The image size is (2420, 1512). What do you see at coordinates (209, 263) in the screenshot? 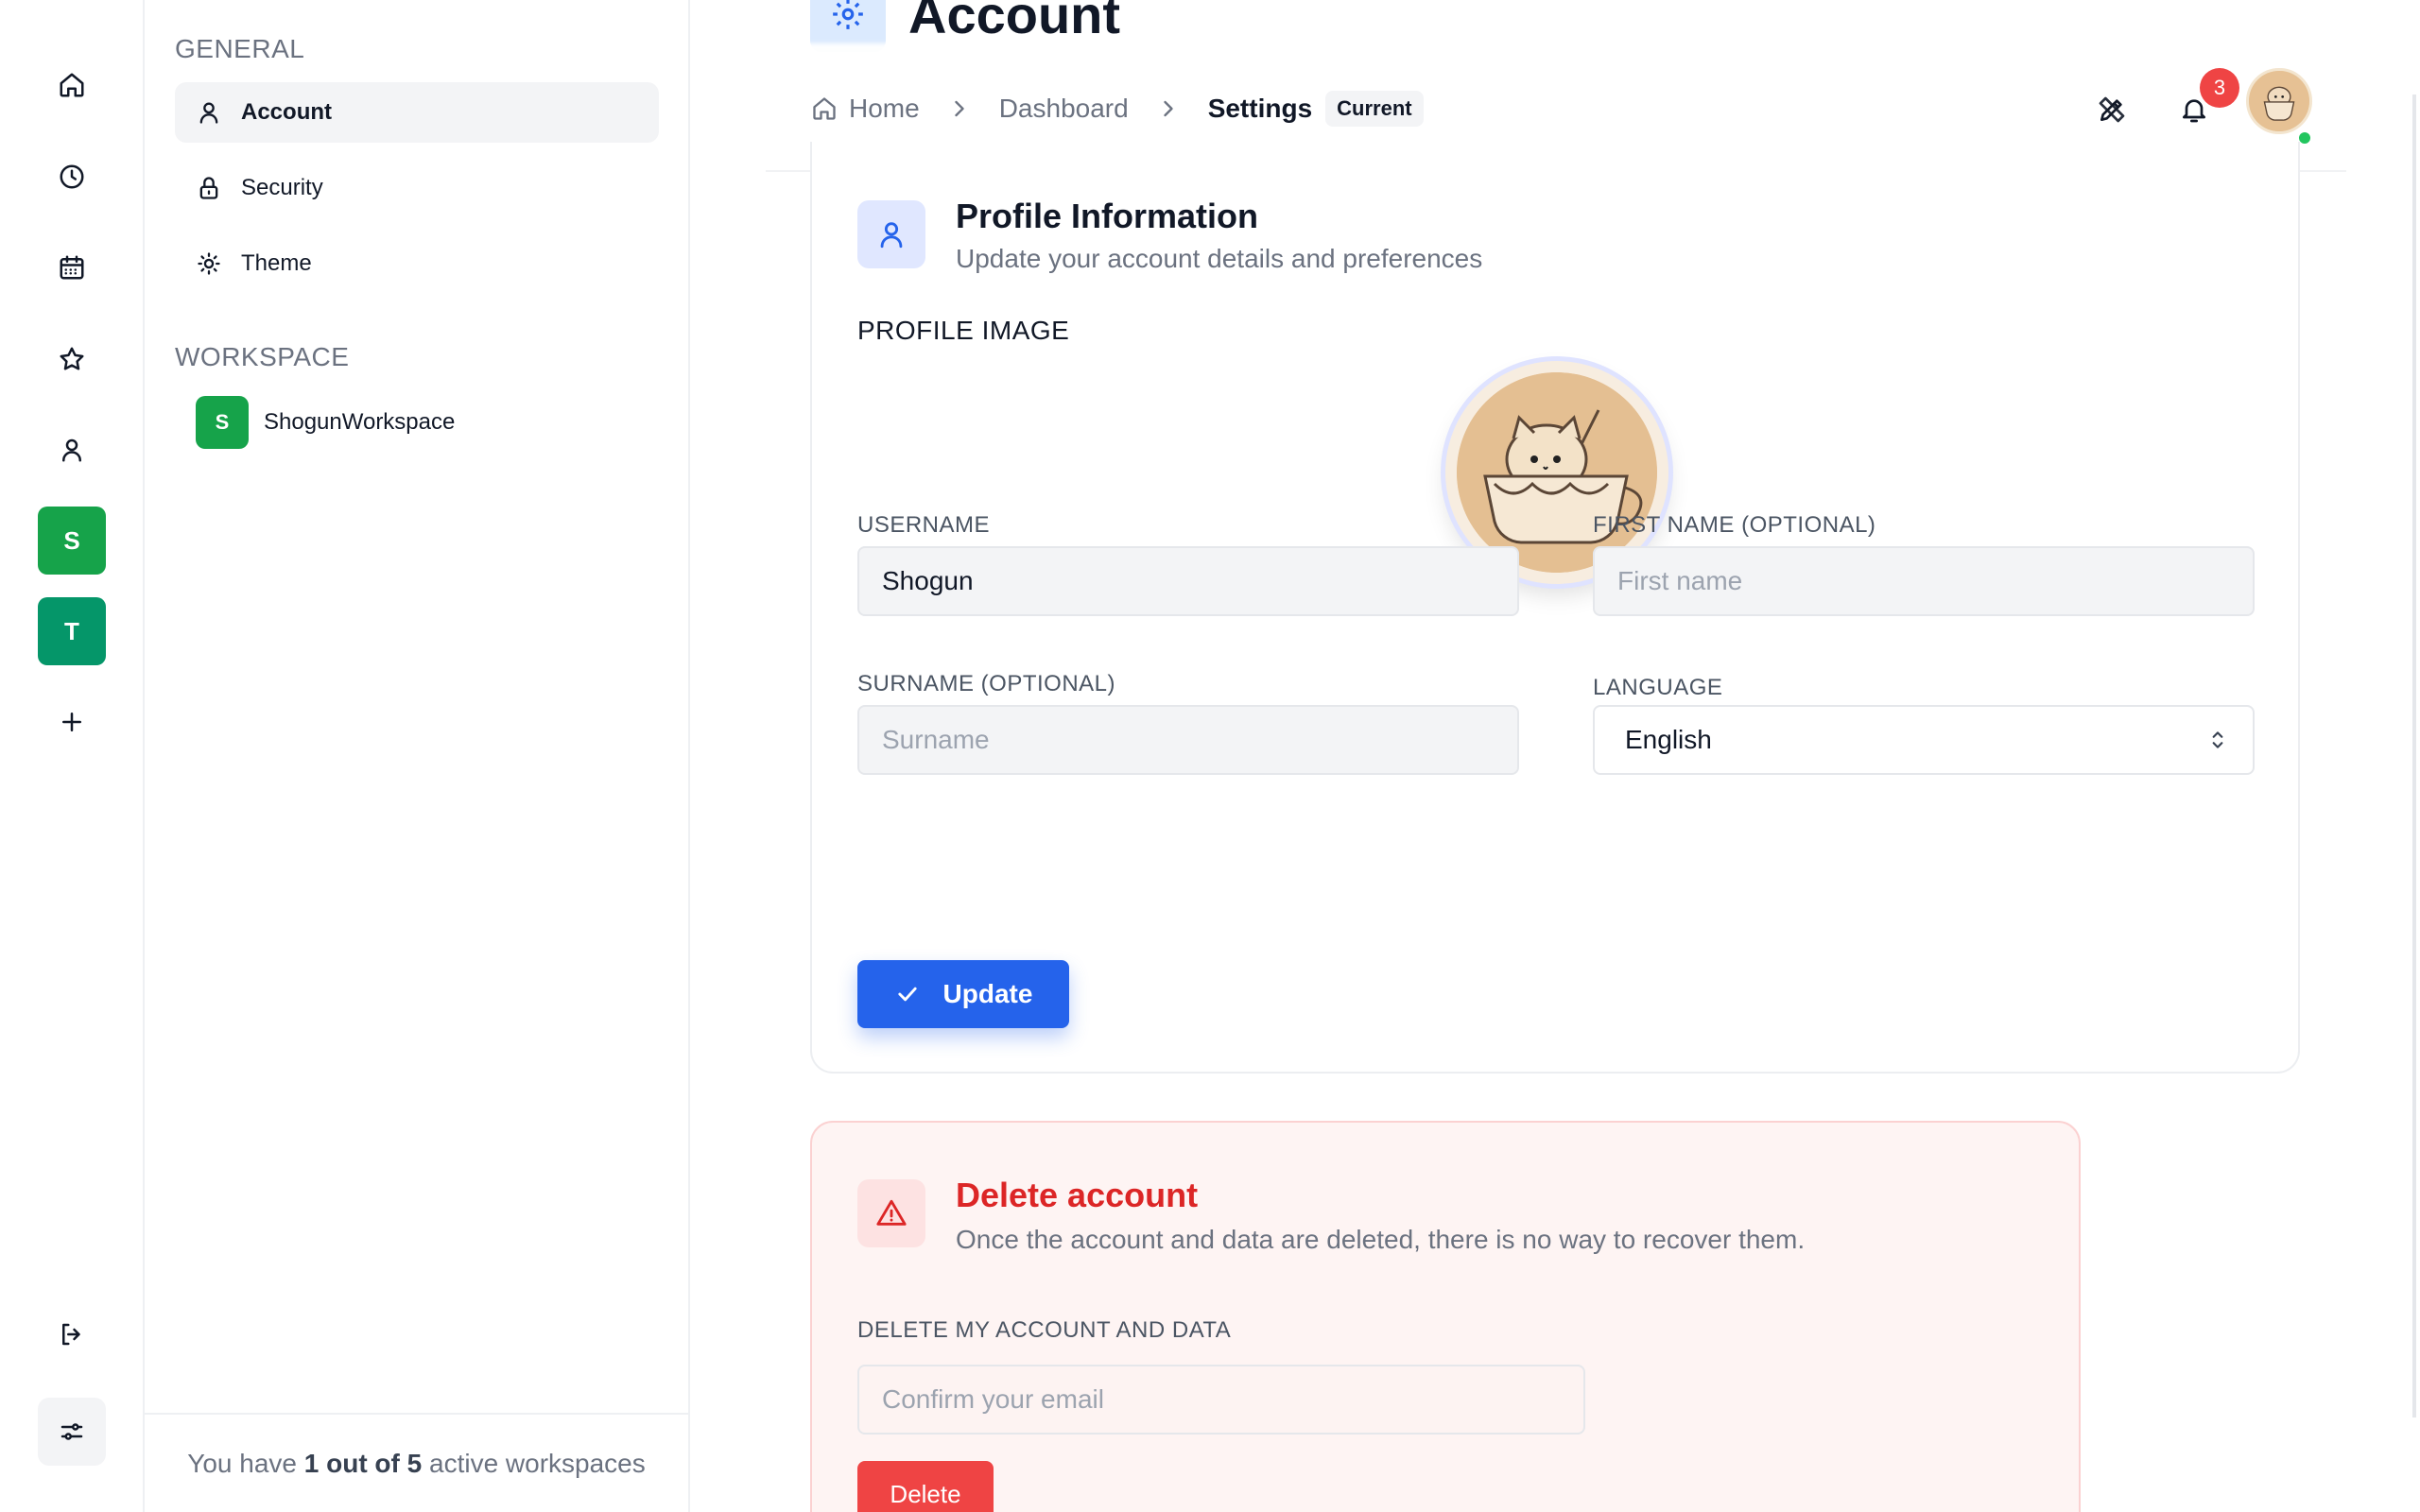
I see `sun-icon` at bounding box center [209, 263].